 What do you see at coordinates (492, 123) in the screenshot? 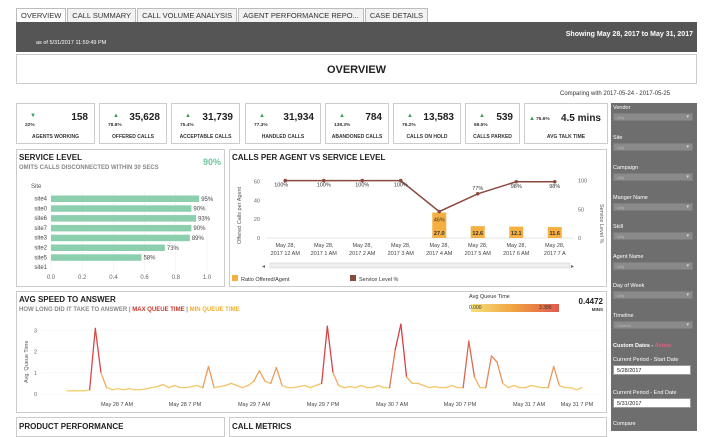
I see `kpi-calls-parked: ▲ 69.5% 539 CALLS PARKED` at bounding box center [492, 123].